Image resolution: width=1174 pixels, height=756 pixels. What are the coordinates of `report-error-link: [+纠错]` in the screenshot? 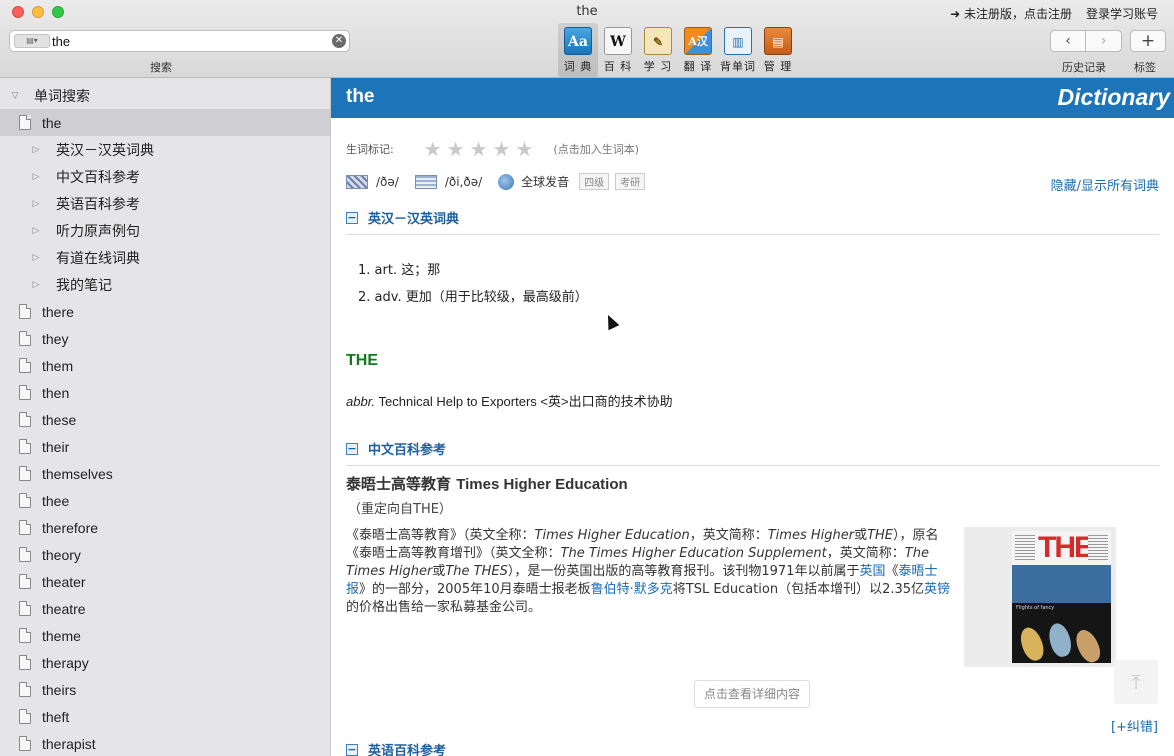 It's located at (1134, 725).